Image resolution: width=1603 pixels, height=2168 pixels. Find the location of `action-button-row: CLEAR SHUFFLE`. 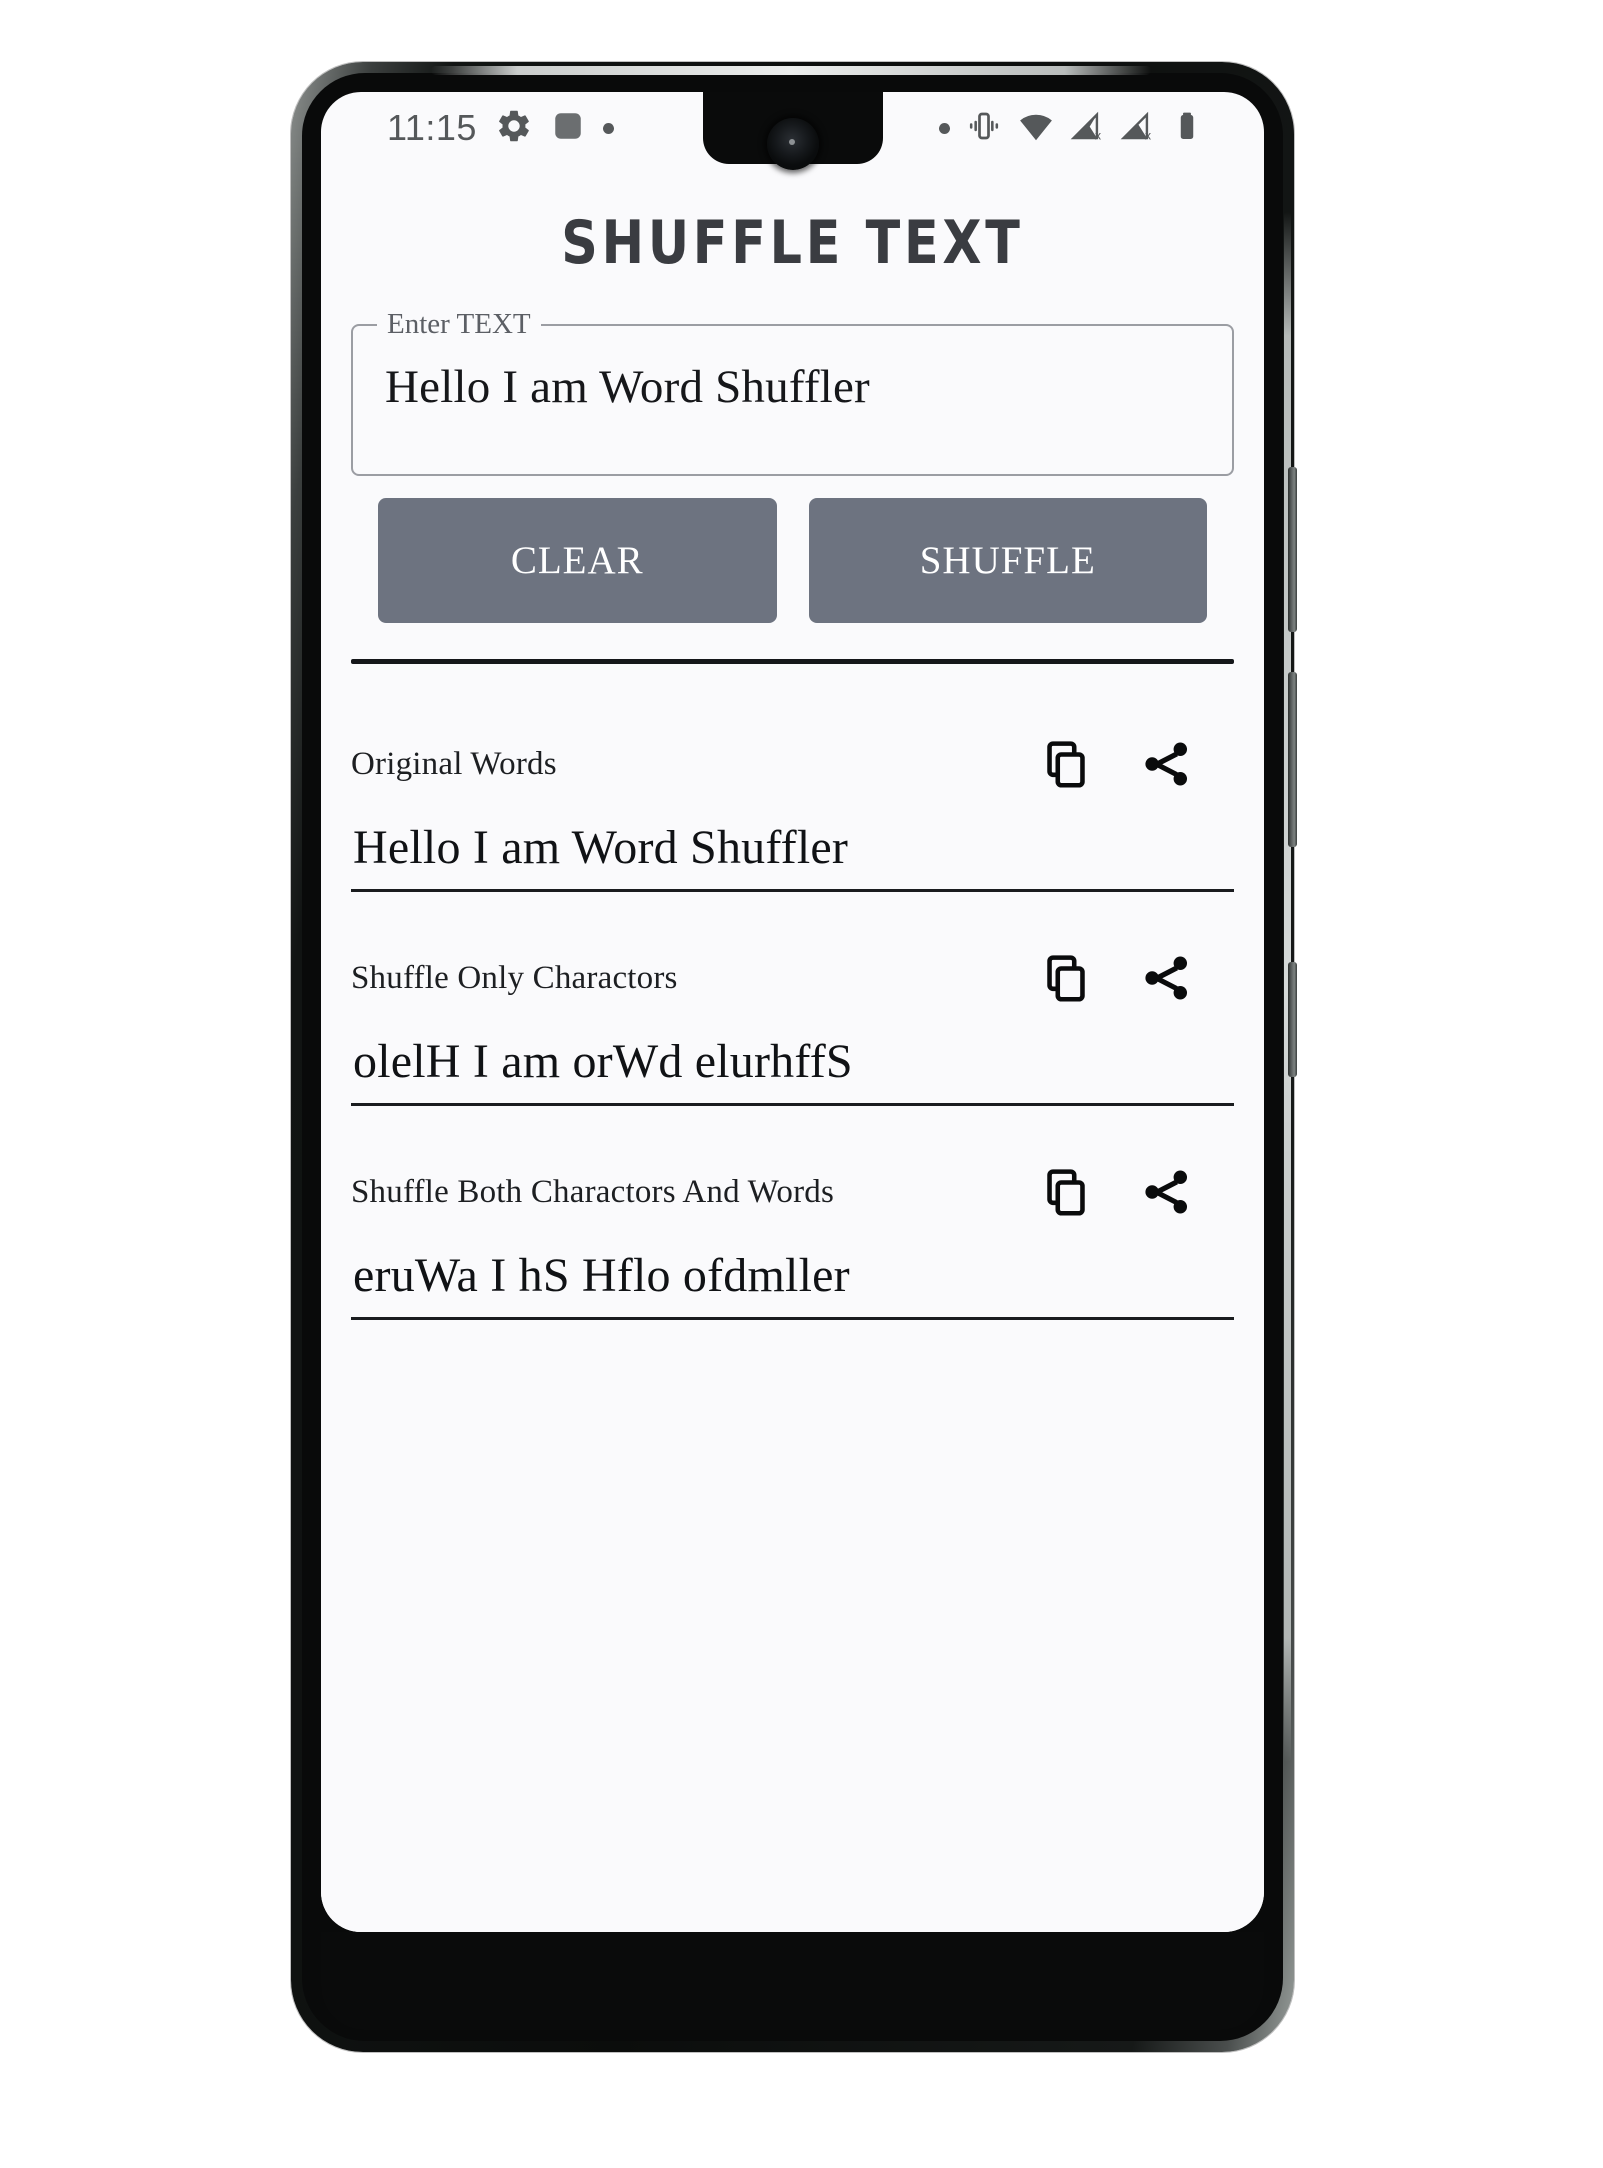

action-button-row: CLEAR SHUFFLE is located at coordinates (792, 560).